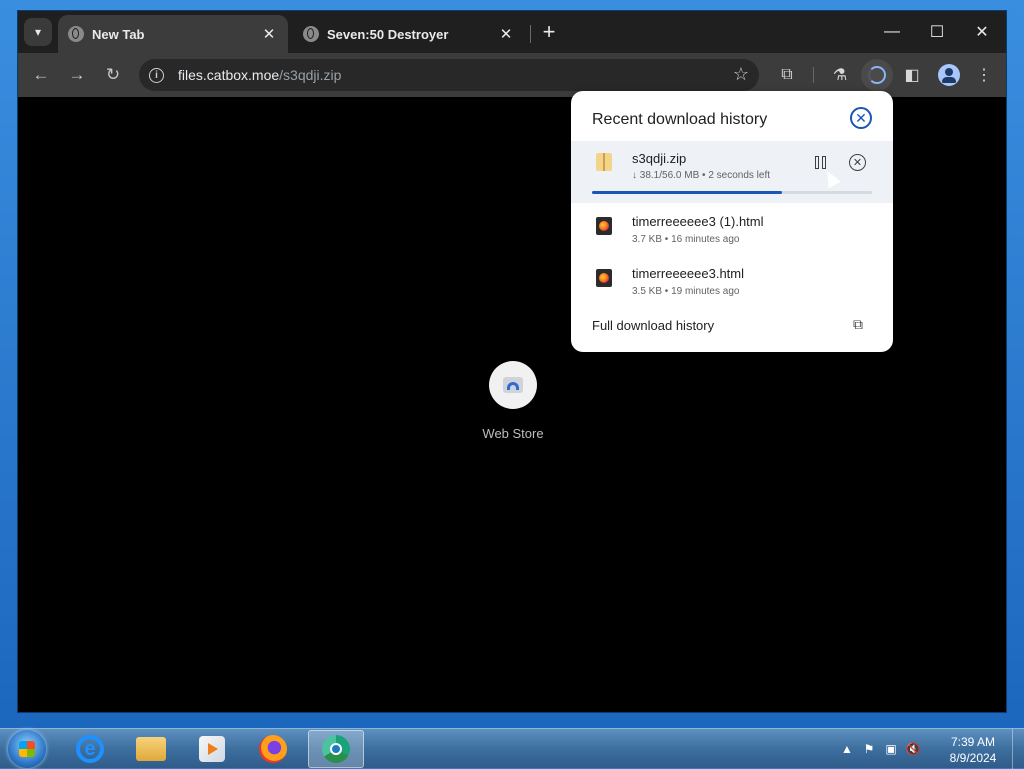 This screenshot has width=1024, height=769. What do you see at coordinates (512, 748) in the screenshot?
I see `taskbar: e ▲ ⚑ ▣ 🔇 7:39 AM 8/9/2024` at bounding box center [512, 748].